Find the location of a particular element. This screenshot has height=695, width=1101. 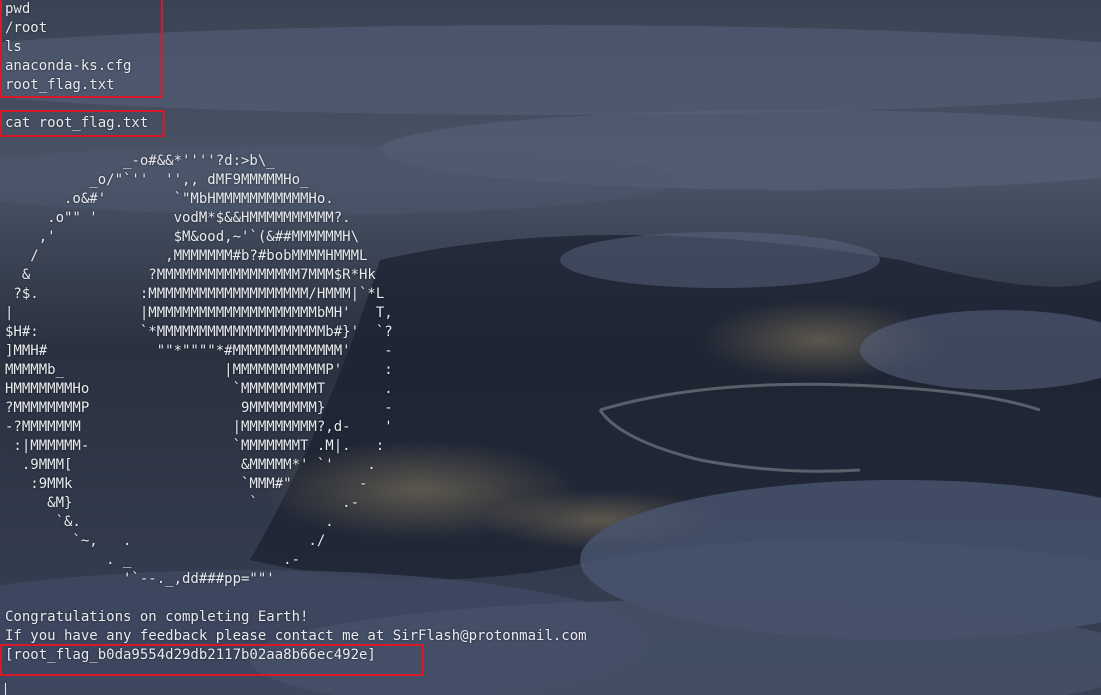

ascii-art-line: &M} ` .- is located at coordinates (182, 503).